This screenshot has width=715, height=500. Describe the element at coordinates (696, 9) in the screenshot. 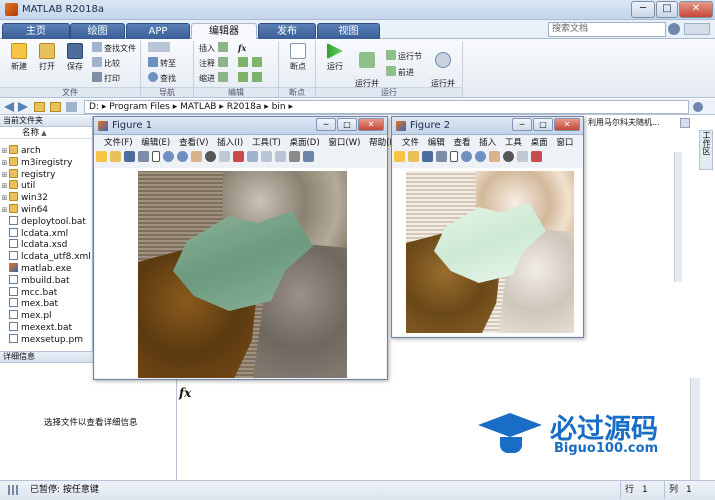

I see `close-button: ✕` at that location.